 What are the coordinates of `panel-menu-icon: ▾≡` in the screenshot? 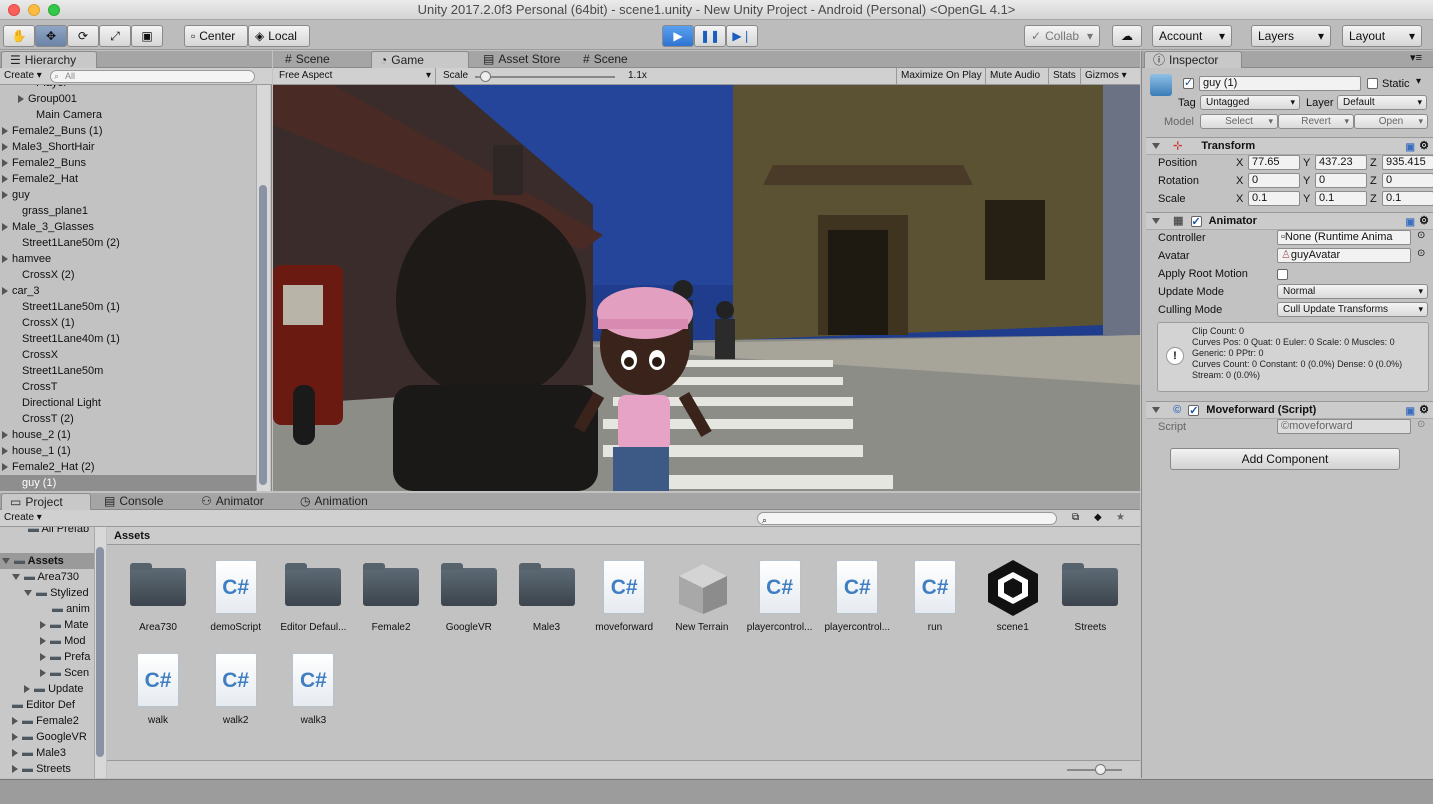 It's located at (1416, 57).